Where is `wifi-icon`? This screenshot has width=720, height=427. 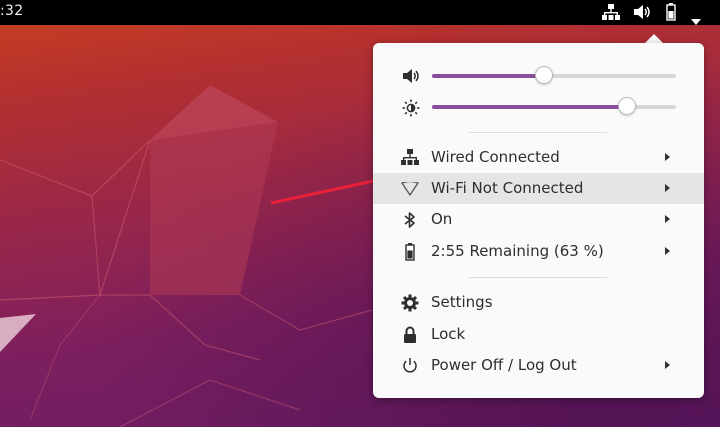
wifi-icon is located at coordinates (410, 190).